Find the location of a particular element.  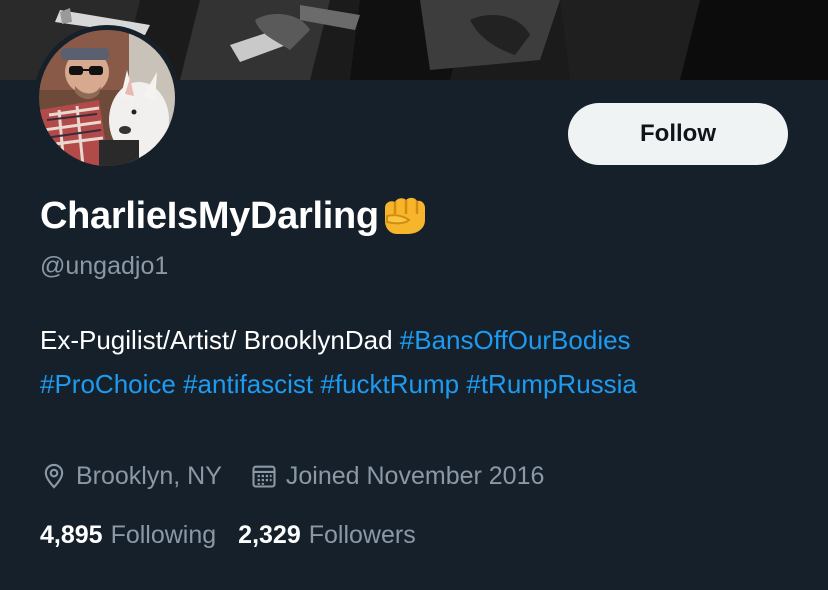

location-item: Brooklyn, NY is located at coordinates (131, 476).